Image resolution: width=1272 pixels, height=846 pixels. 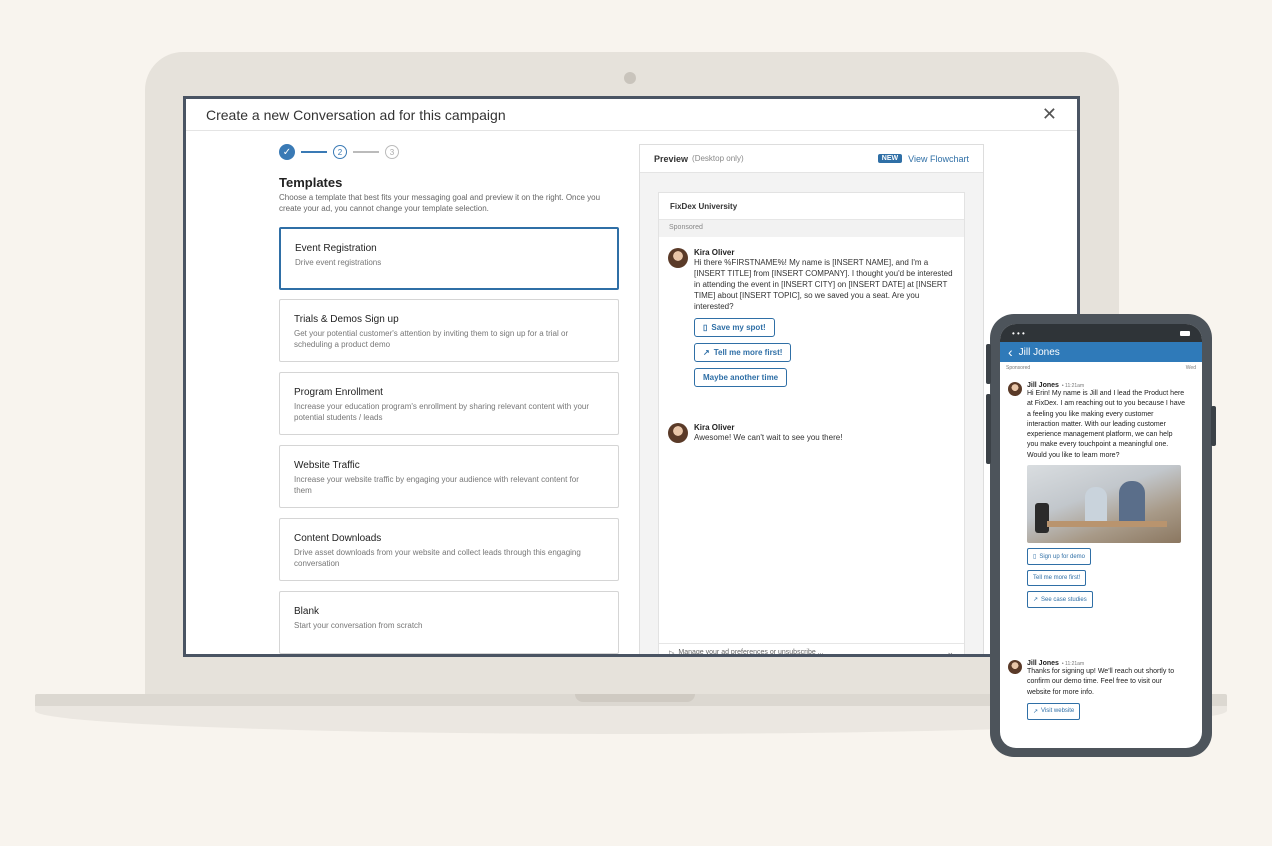 What do you see at coordinates (890, 158) in the screenshot?
I see `new-badge: NEW` at bounding box center [890, 158].